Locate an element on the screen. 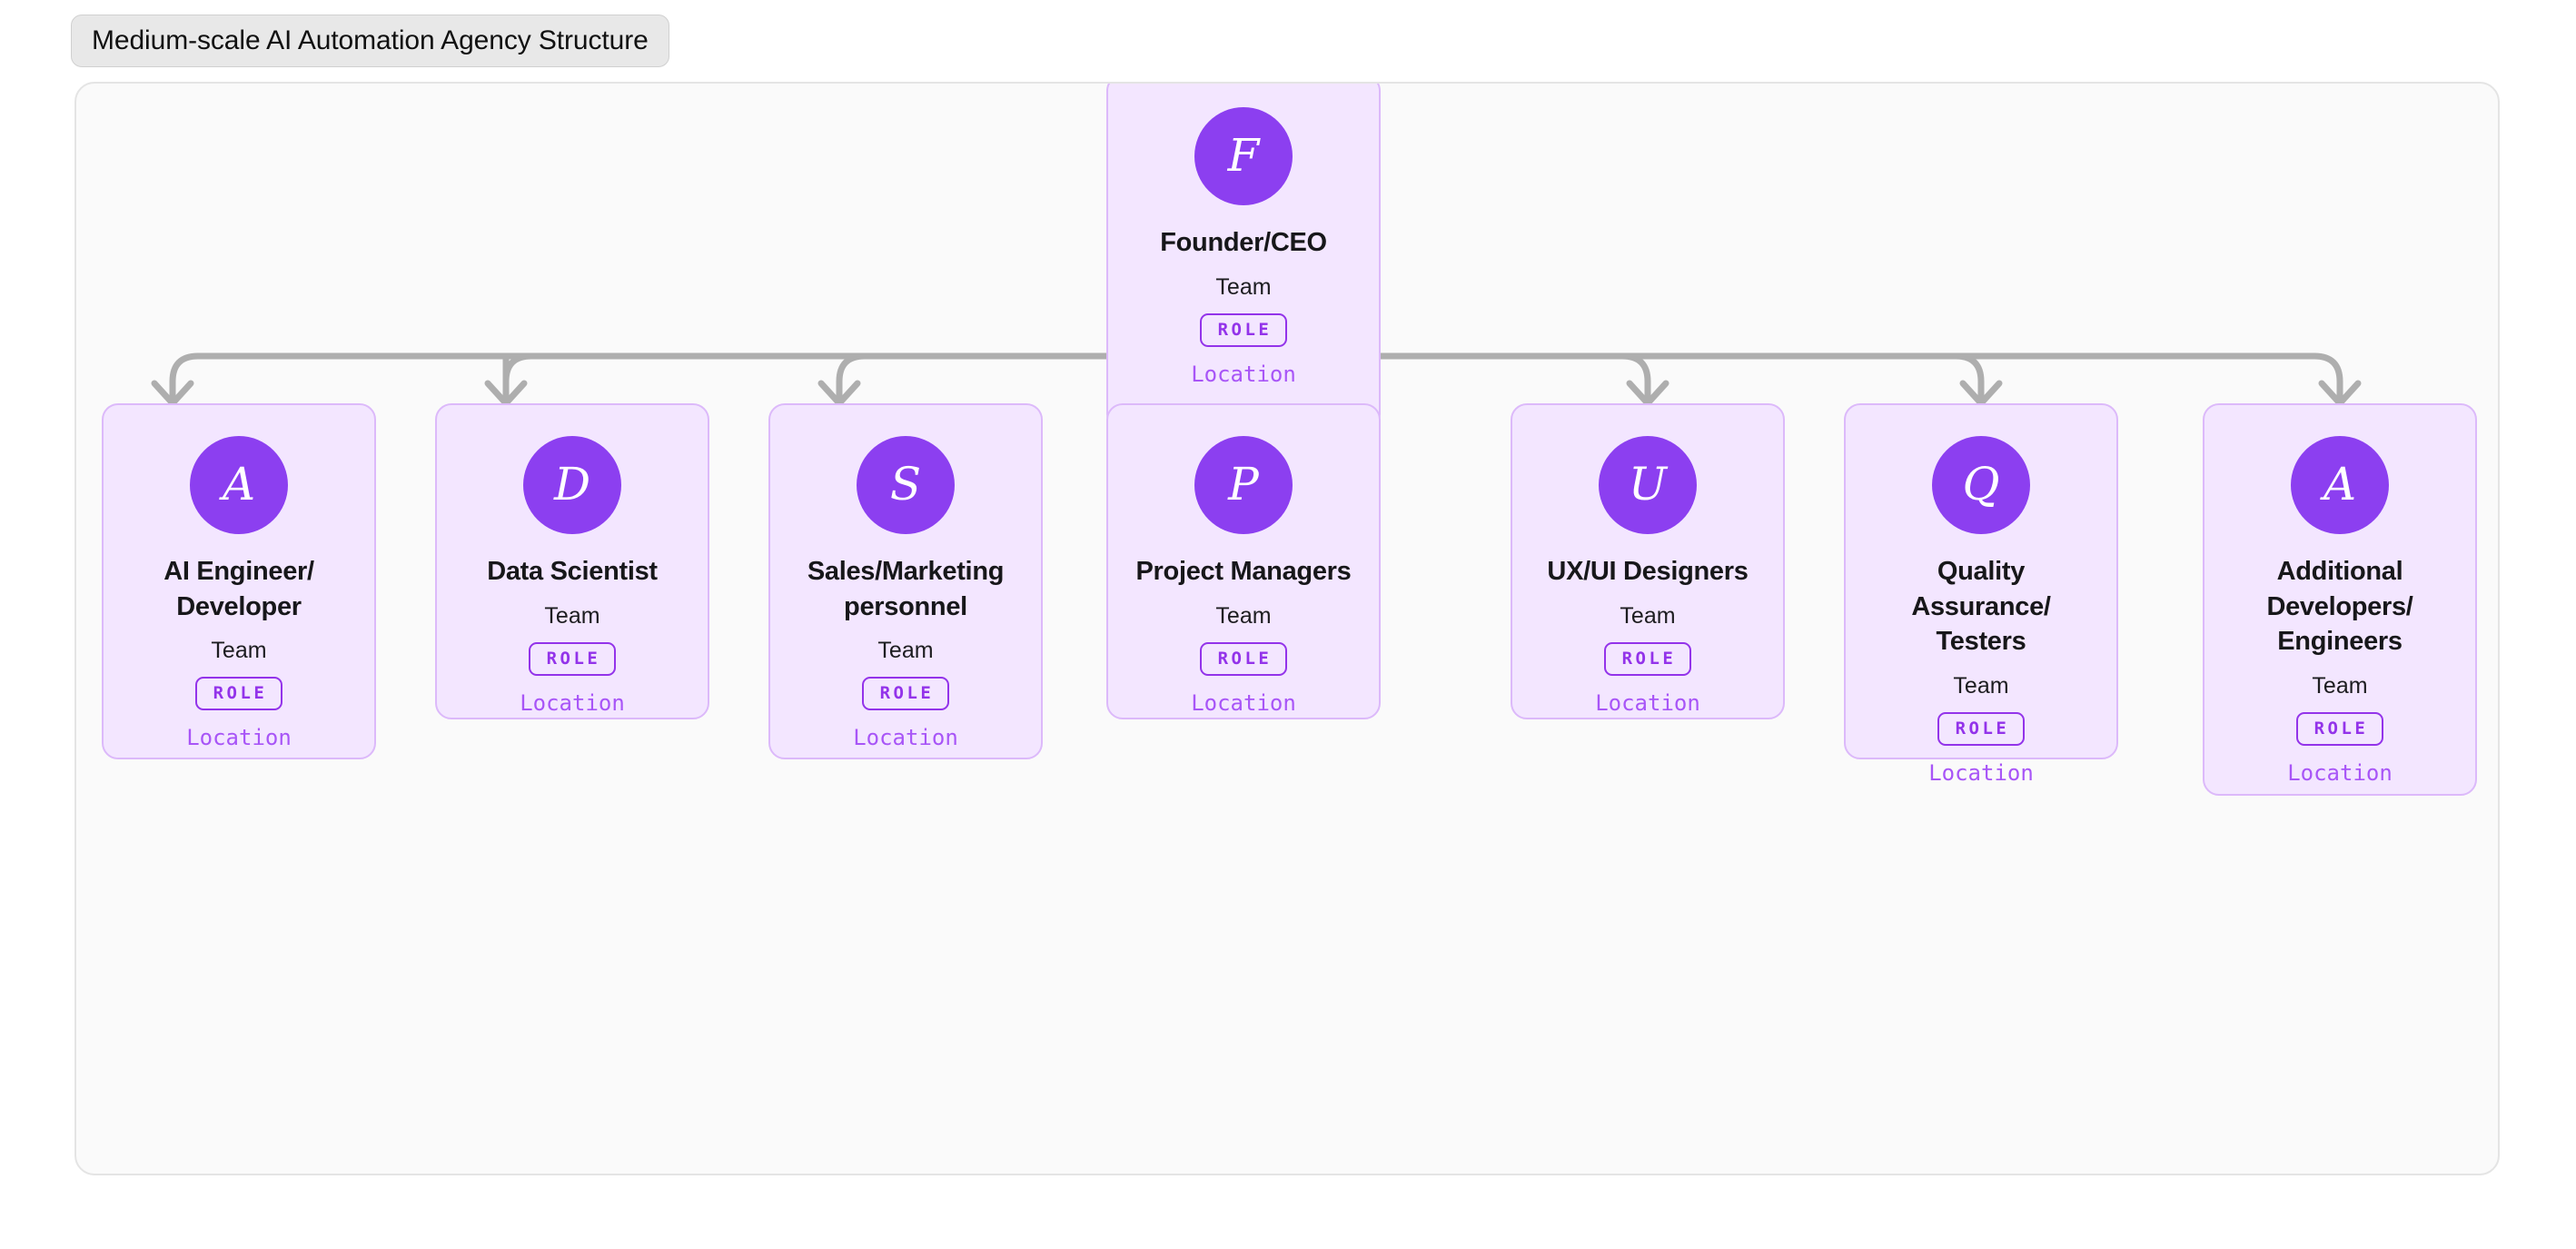  org-node-data-scientist: D Data Scientist Team ROLE Location is located at coordinates (572, 561).